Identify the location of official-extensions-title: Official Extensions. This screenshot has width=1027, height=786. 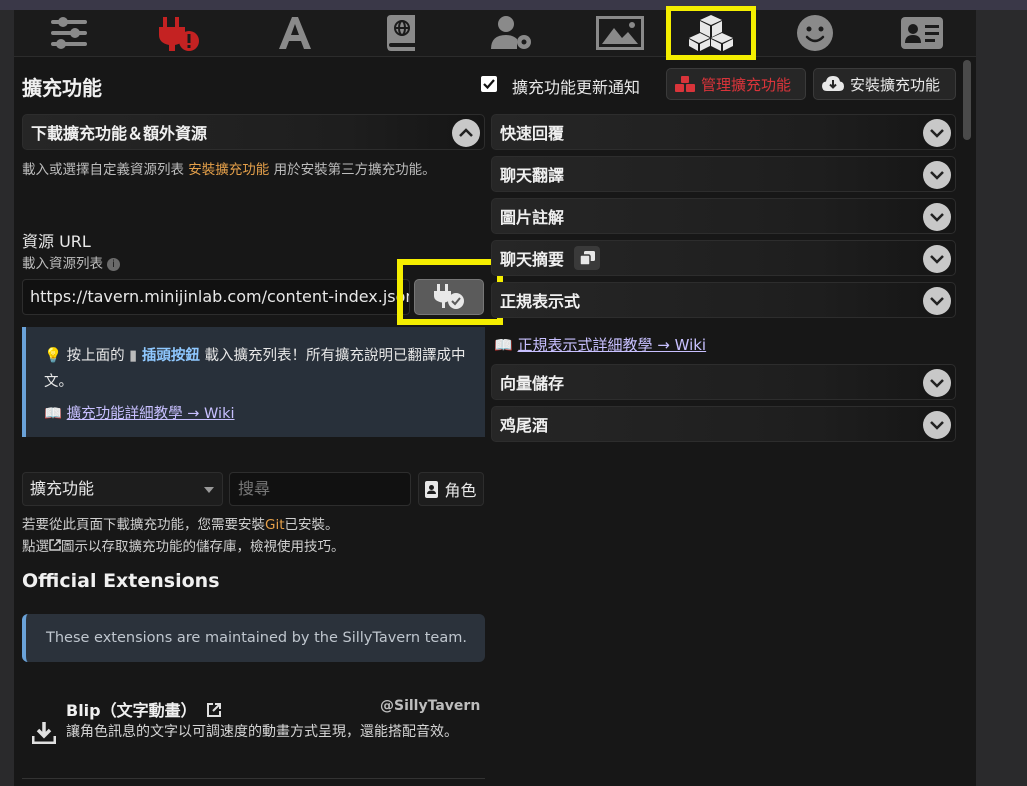
(121, 581).